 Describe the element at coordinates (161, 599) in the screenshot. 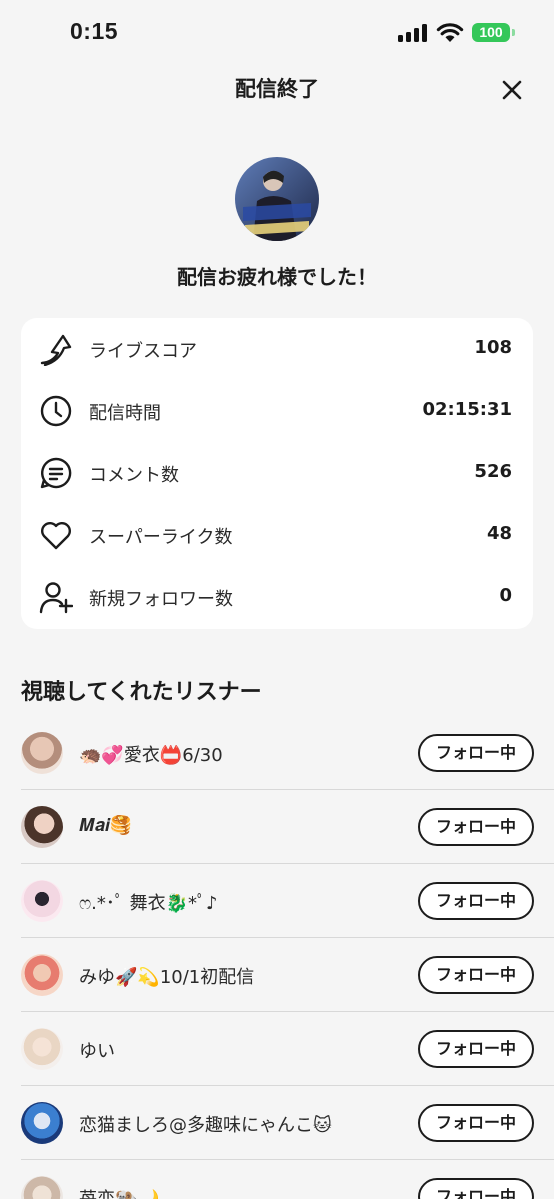

I see `stat-label: 新規フォロワー数` at that location.